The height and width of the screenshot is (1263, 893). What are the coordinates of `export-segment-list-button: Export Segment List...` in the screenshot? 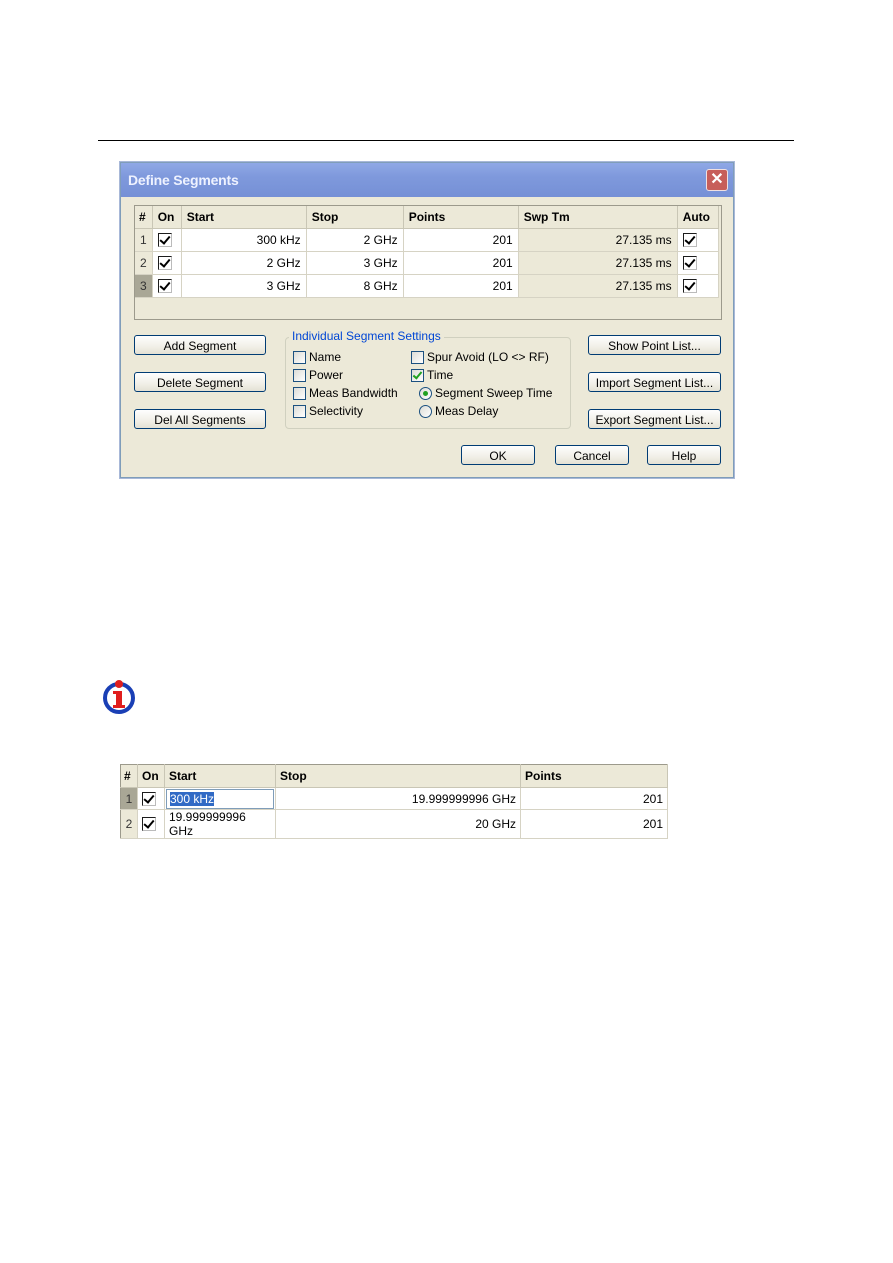 It's located at (654, 419).